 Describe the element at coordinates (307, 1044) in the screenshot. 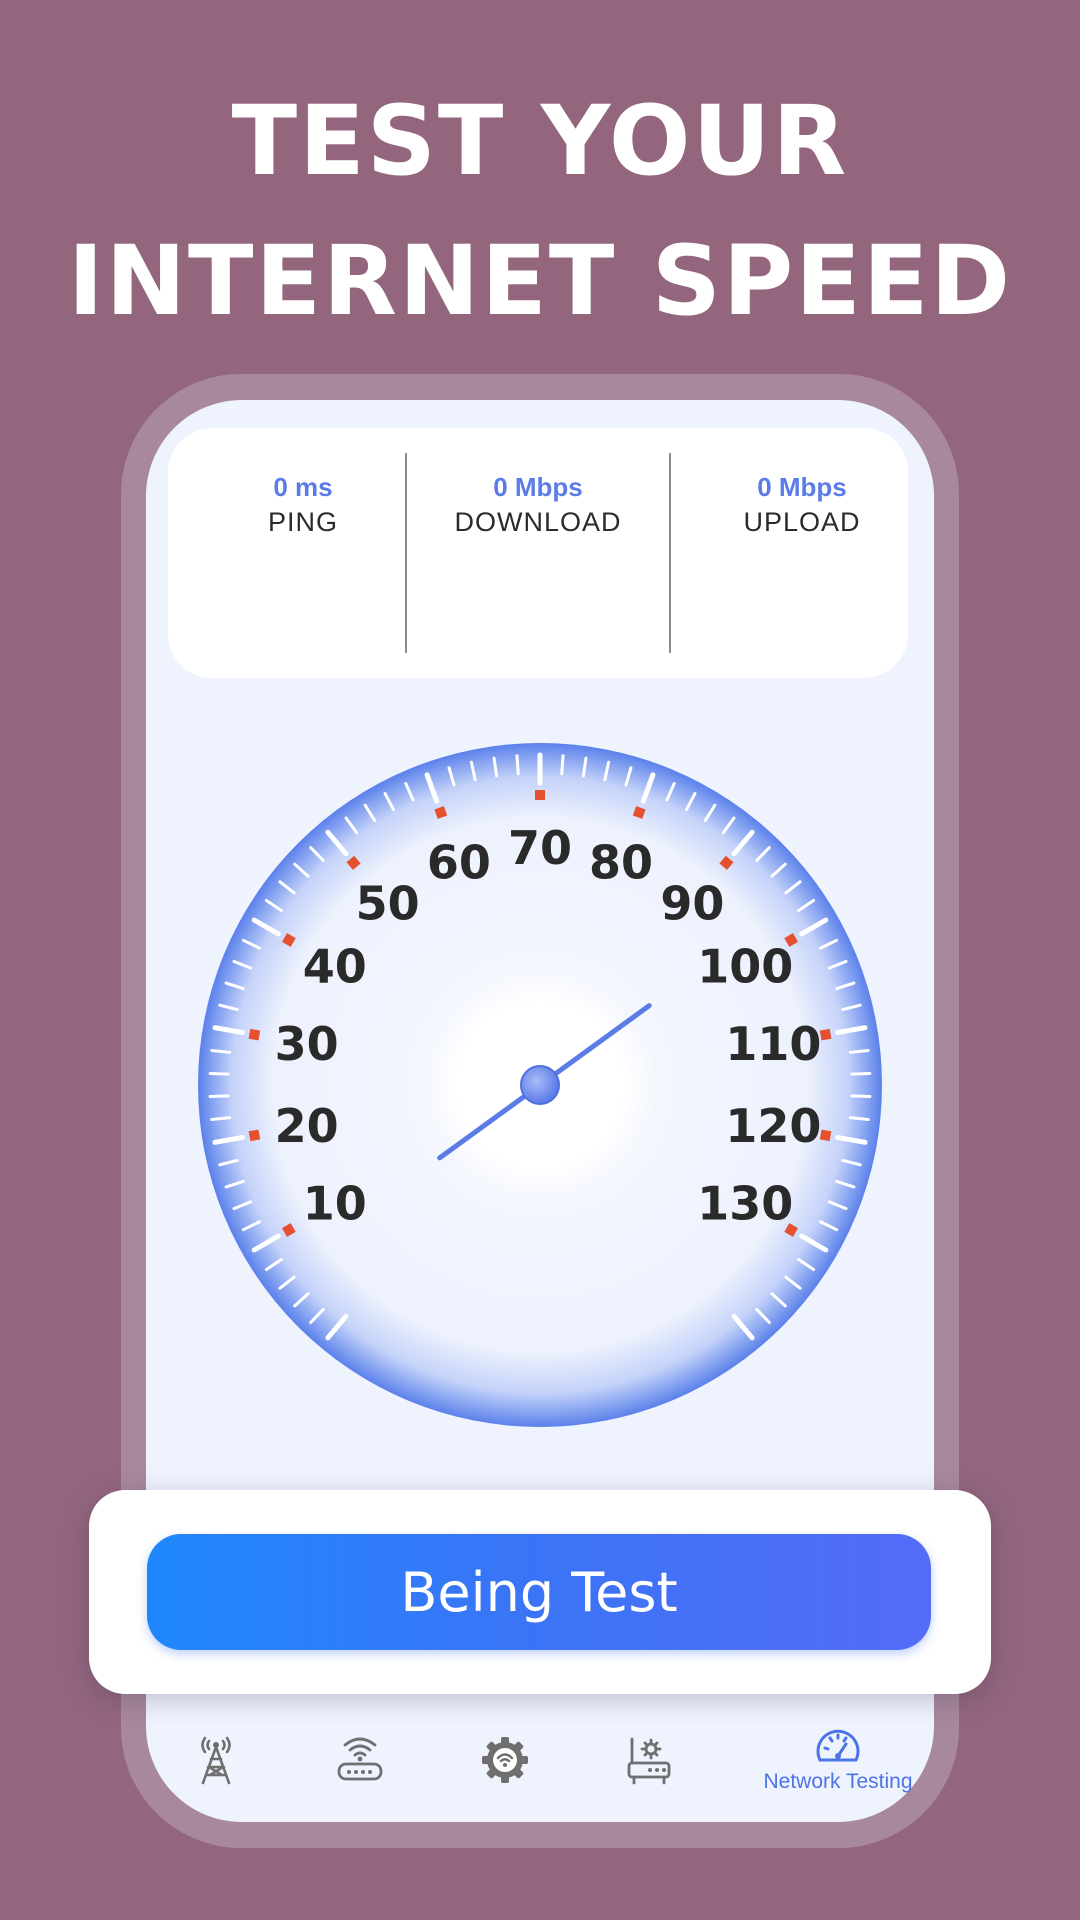

I see `gauge-scale-label: 30` at that location.